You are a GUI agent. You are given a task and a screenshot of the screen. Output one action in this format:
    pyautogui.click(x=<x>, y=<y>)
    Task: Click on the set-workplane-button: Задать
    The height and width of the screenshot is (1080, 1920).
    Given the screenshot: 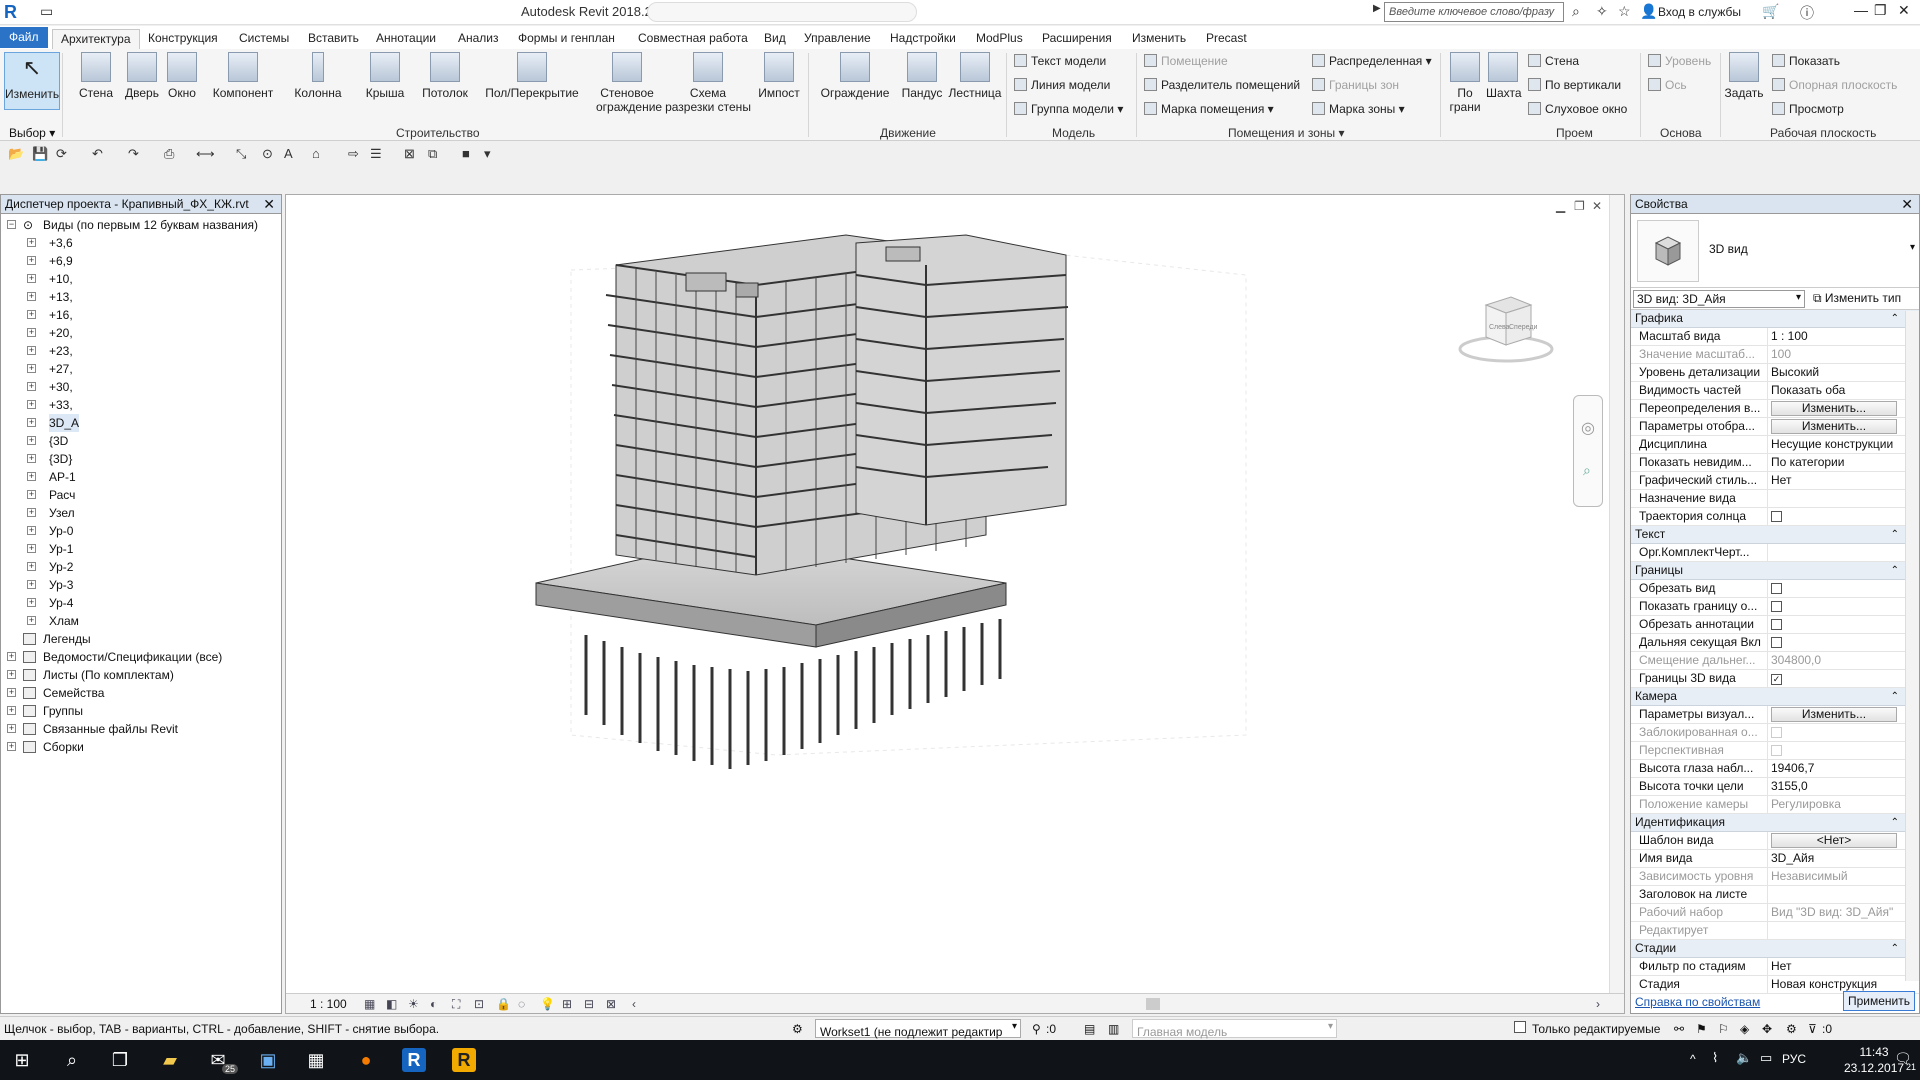 What is the action you would take?
    pyautogui.click(x=1744, y=76)
    